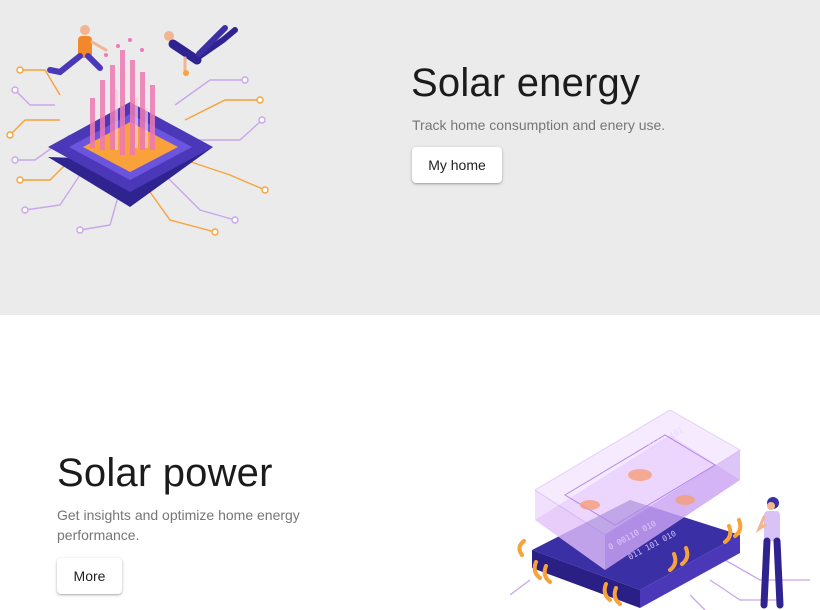  Describe the element at coordinates (77, 50) in the screenshot. I see `floating-person-left` at that location.